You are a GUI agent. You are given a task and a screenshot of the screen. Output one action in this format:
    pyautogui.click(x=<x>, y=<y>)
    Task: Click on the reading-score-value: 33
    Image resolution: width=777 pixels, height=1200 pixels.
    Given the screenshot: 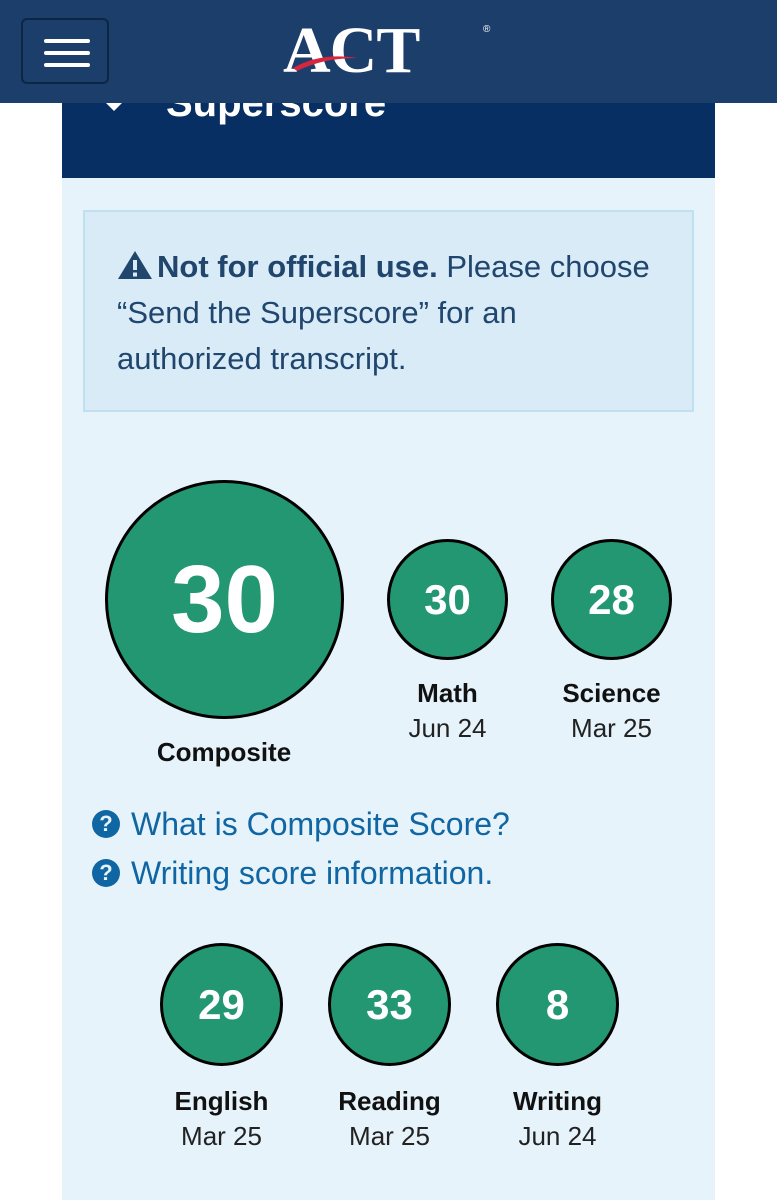 What is the action you would take?
    pyautogui.click(x=389, y=1004)
    